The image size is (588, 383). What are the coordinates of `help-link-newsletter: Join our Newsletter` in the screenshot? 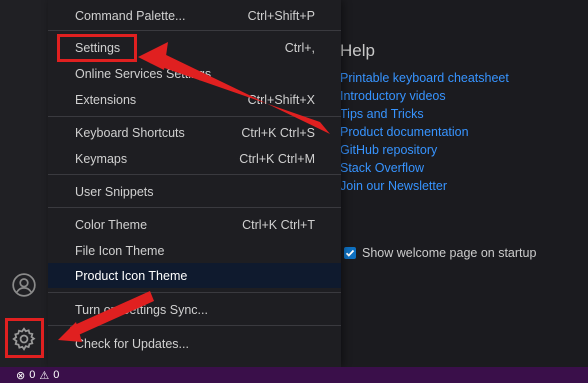 It's located at (393, 186).